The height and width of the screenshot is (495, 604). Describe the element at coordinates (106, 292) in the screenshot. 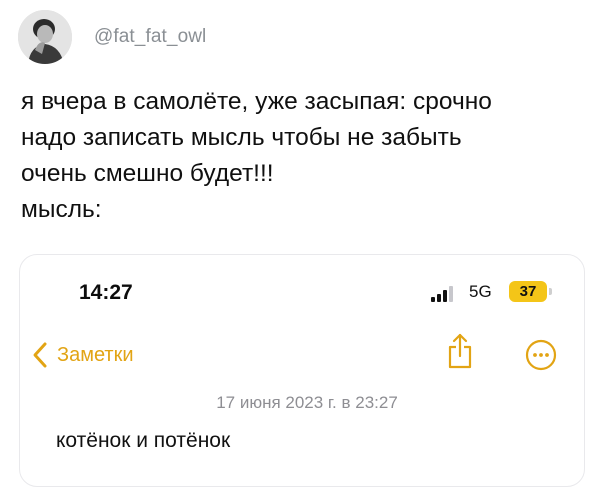

I see `status-time: 14:27` at that location.